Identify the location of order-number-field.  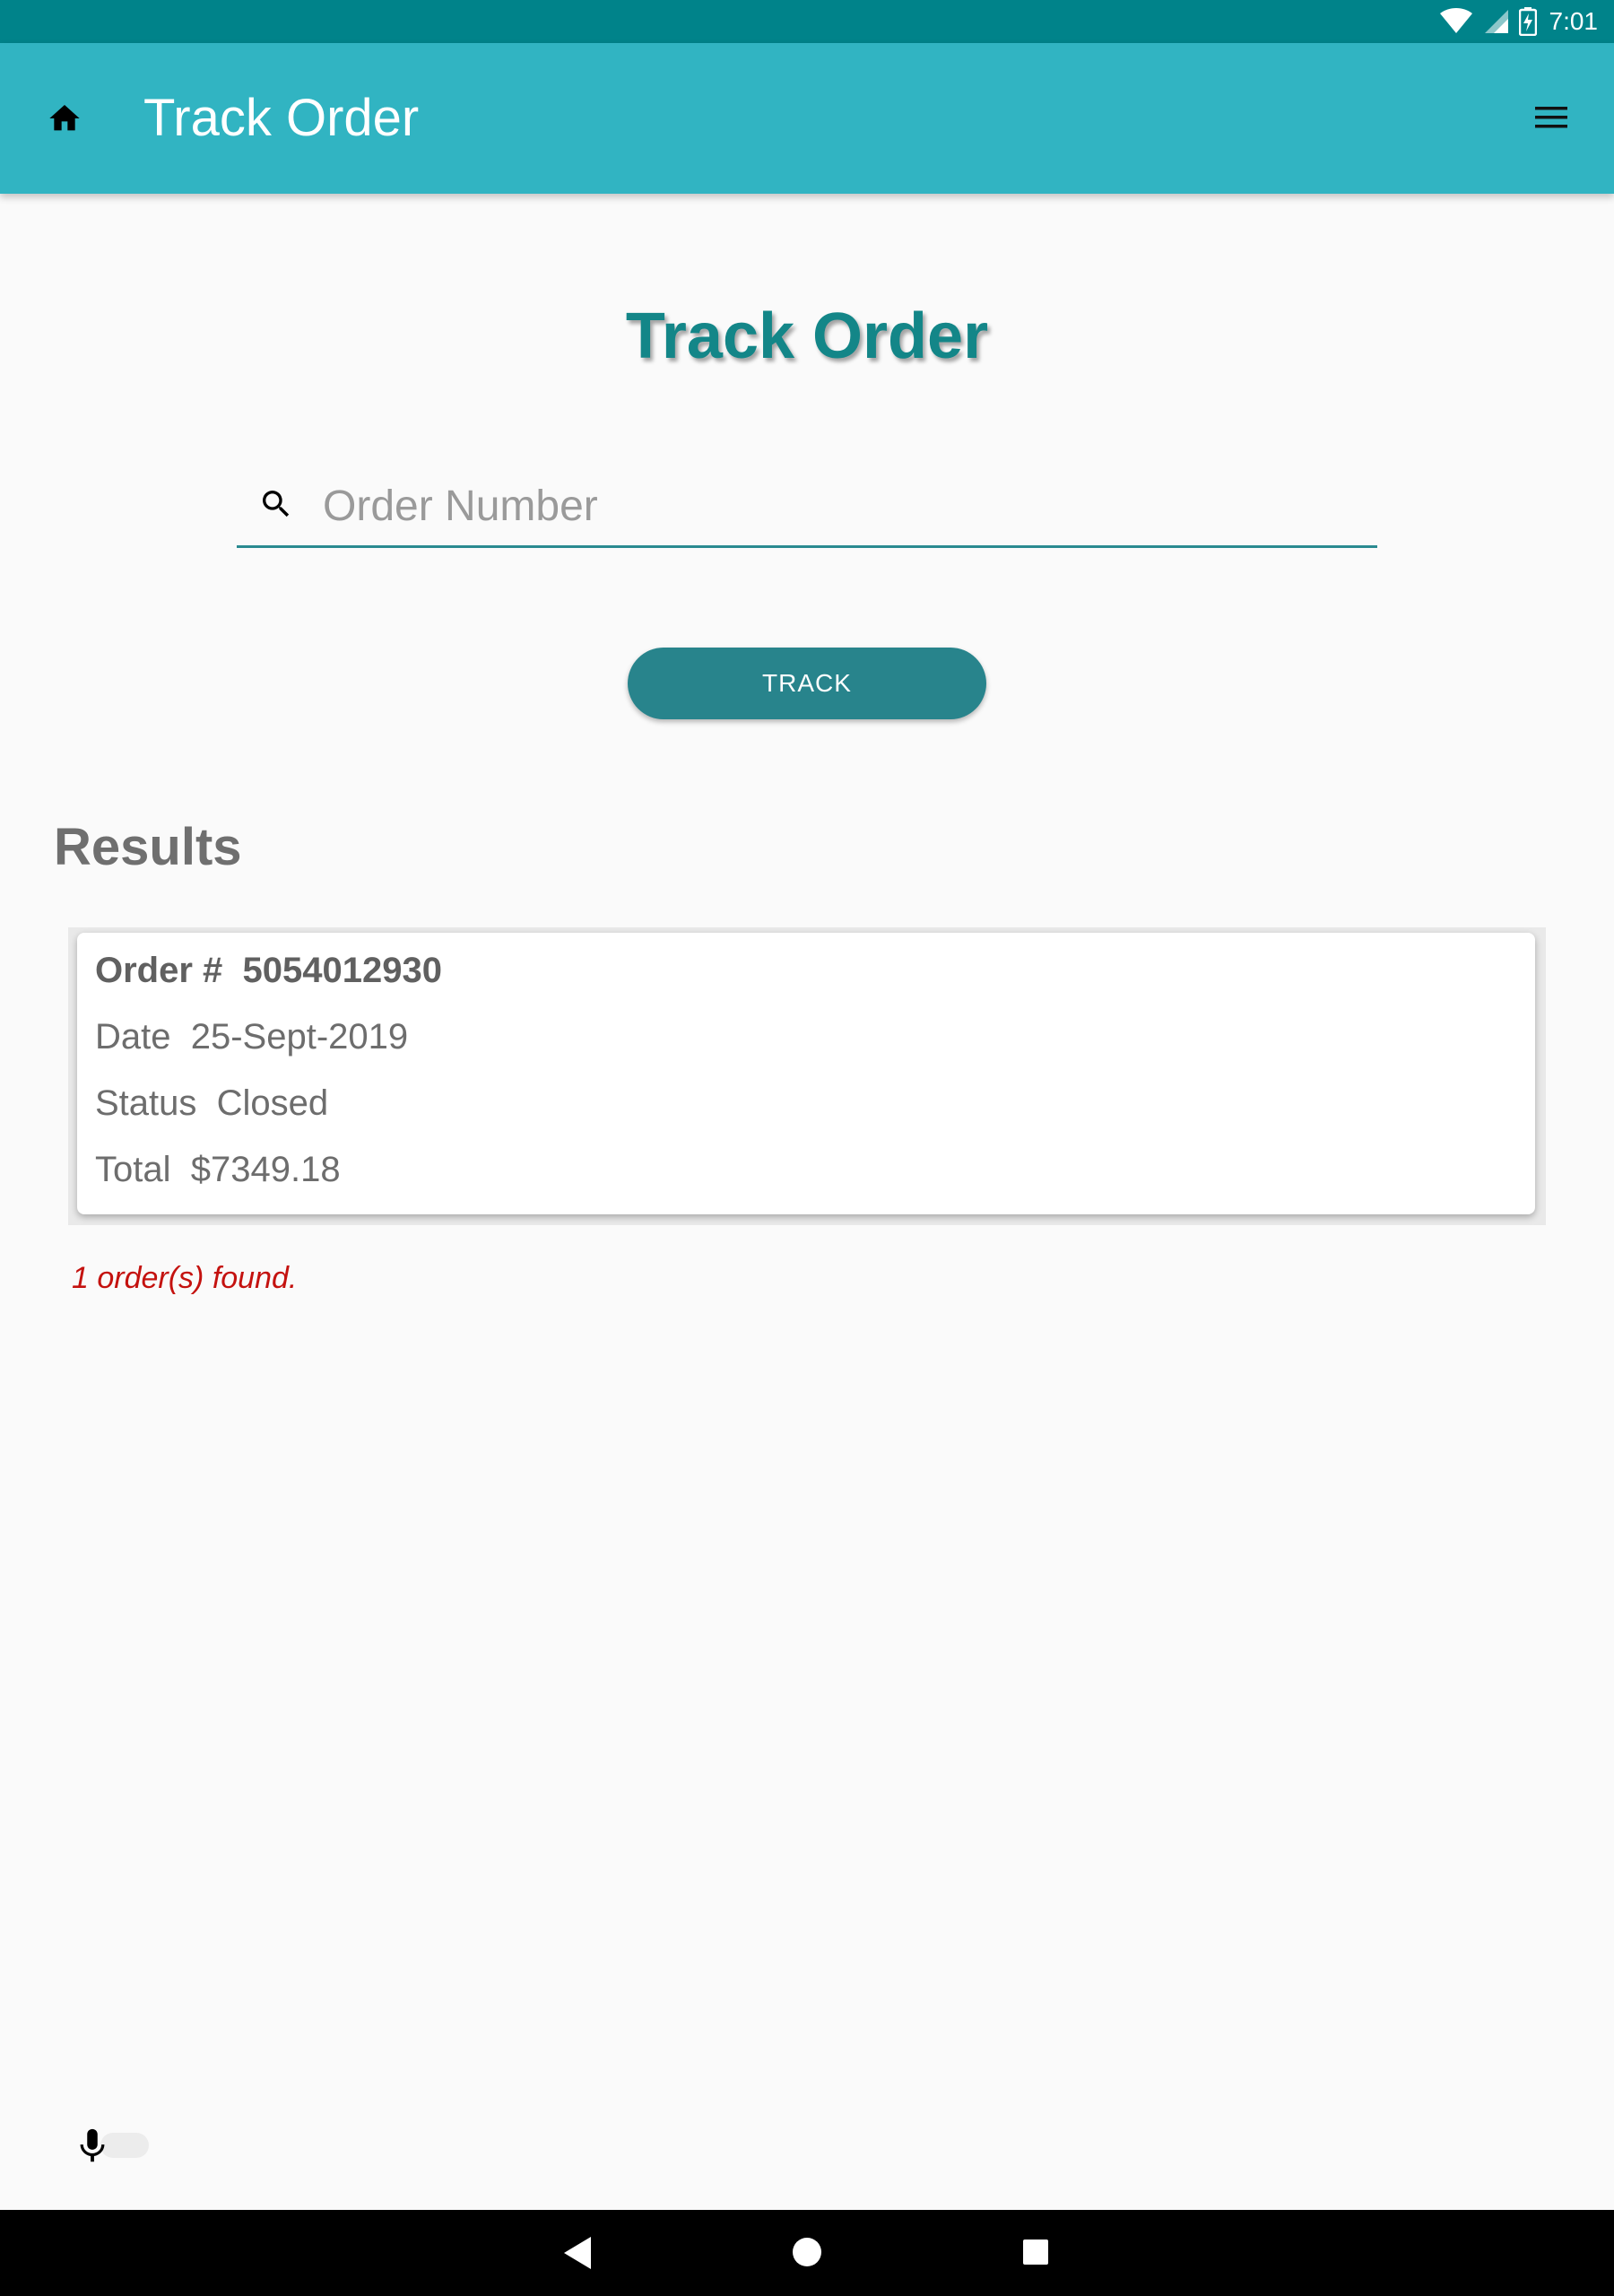
(807, 507).